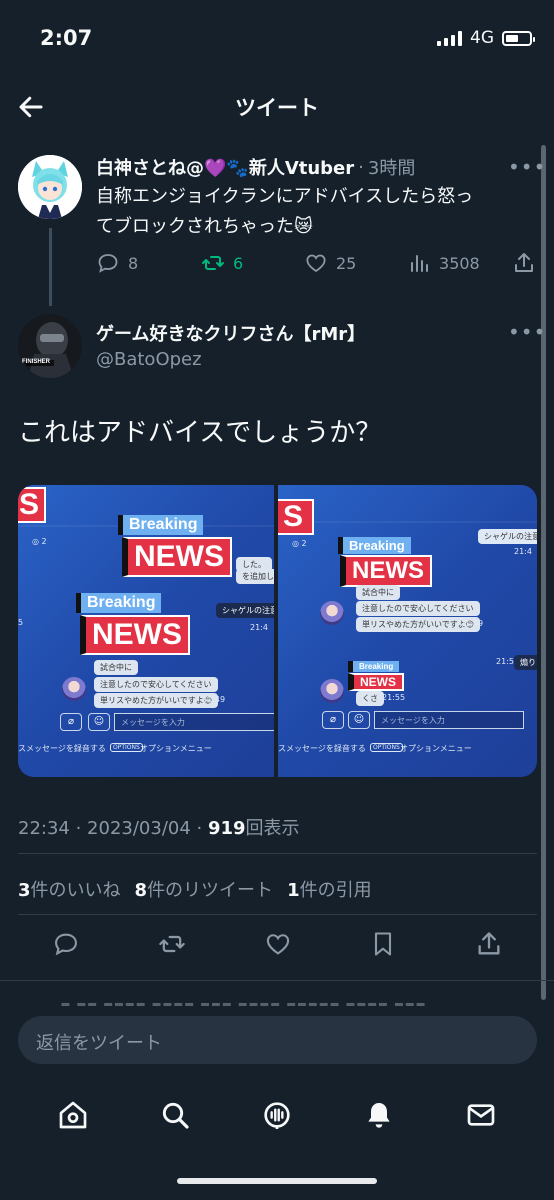 The width and height of the screenshot is (554, 1200). I want to click on parent-more-icon: •••, so click(527, 167).